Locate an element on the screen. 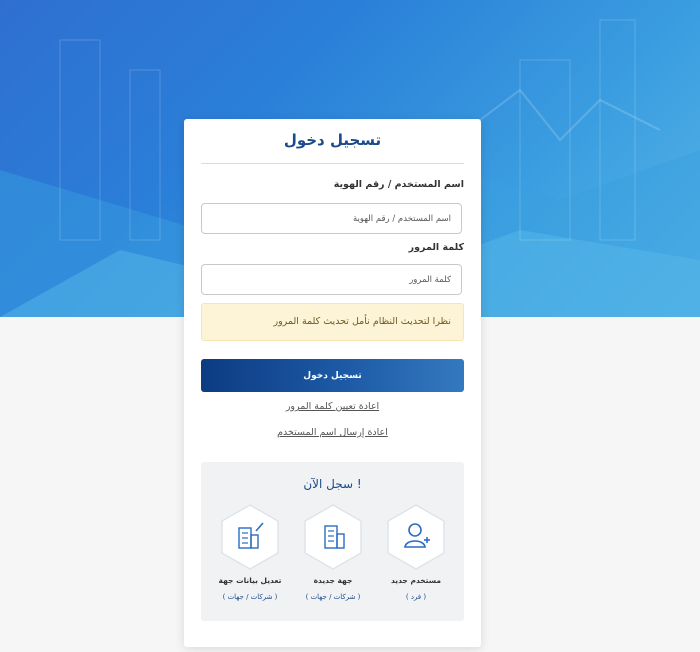  edit-entity-data-option: تعديل بيانات جهة ( شركات / جهات ) is located at coordinates (250, 552).